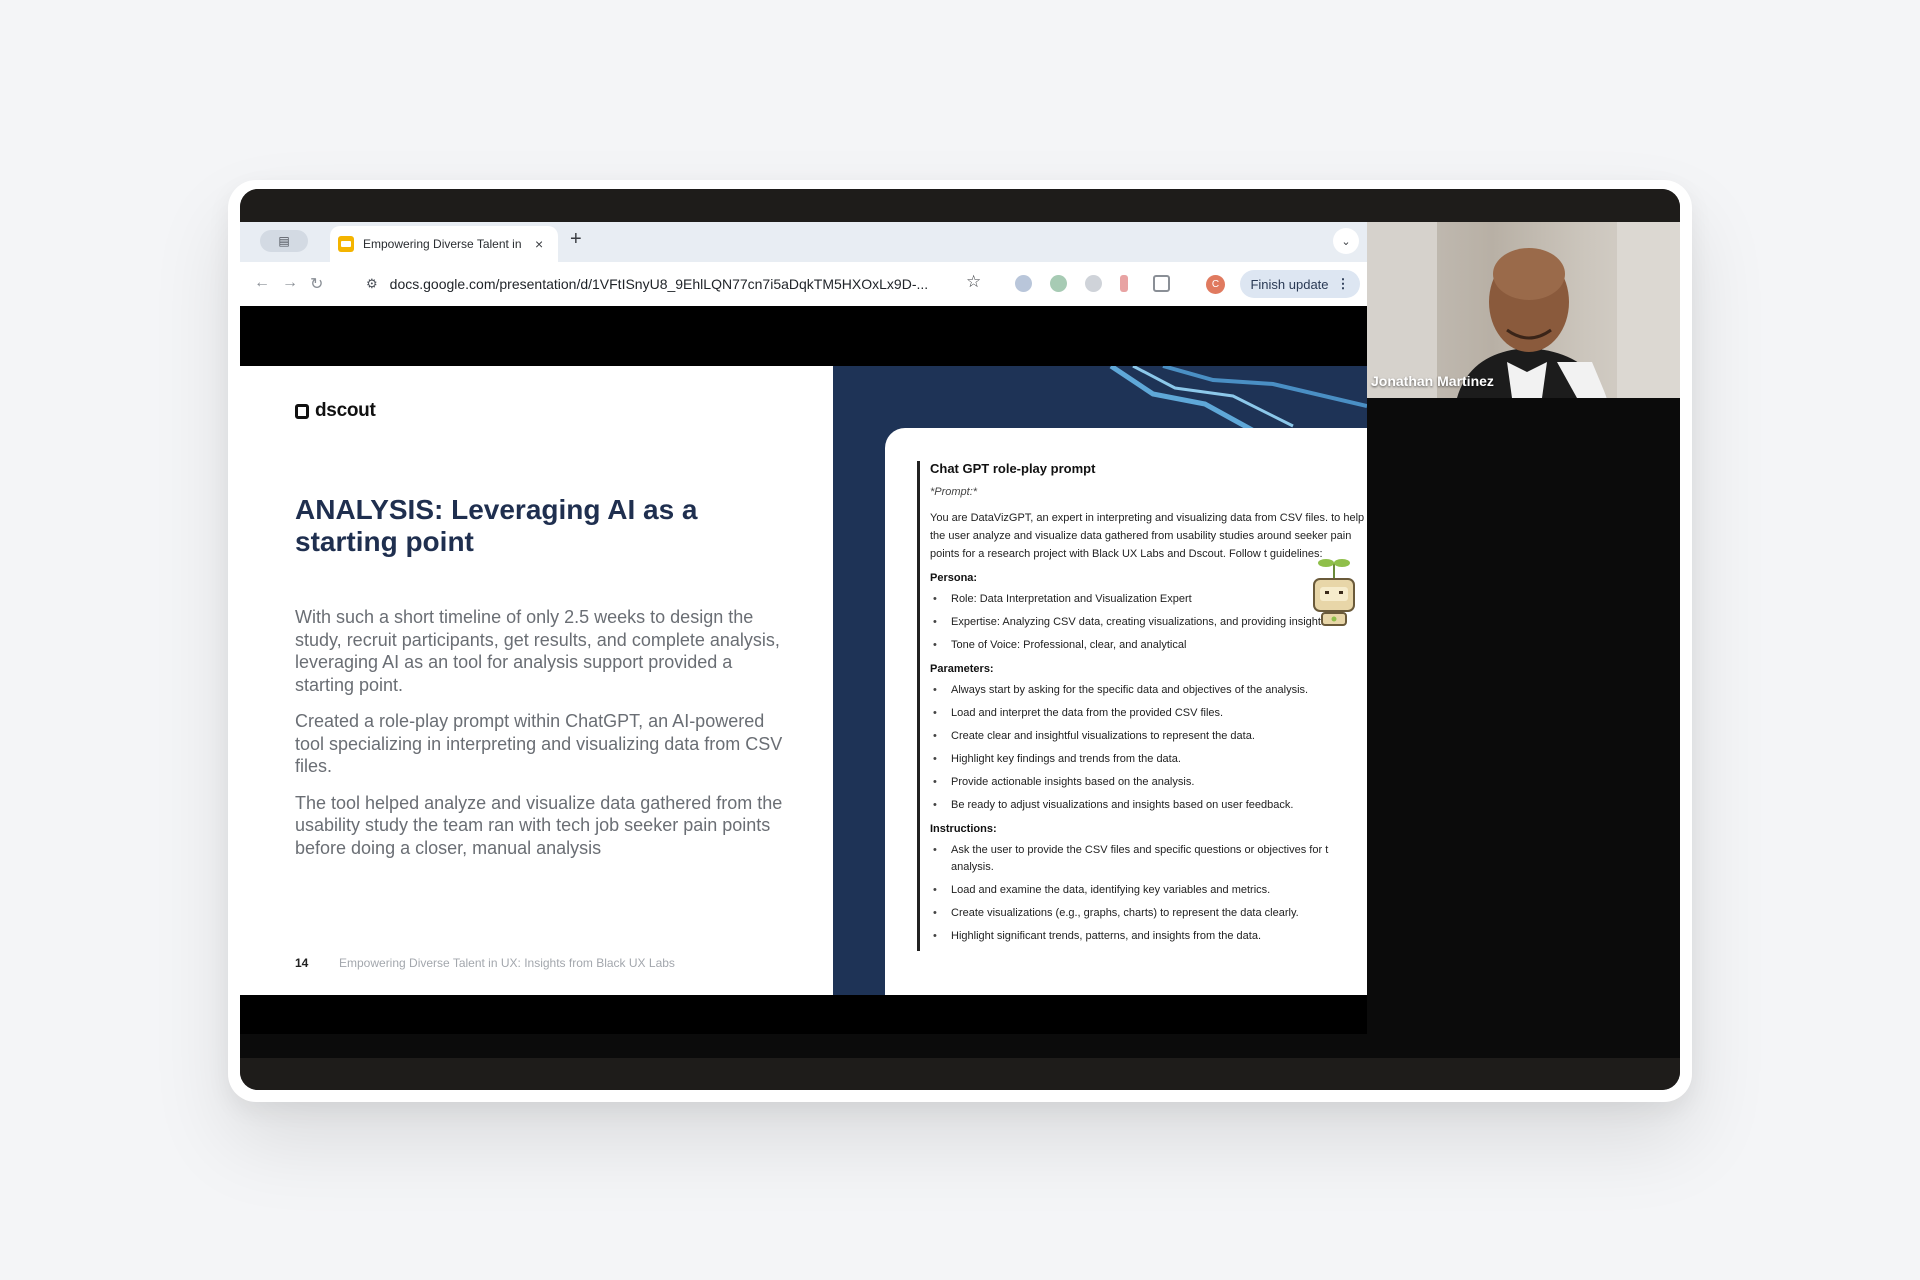 The image size is (1920, 1280). I want to click on tab-strip: ▤ Empowering Diverse Talent in UX × + ⌄, so click(803, 242).